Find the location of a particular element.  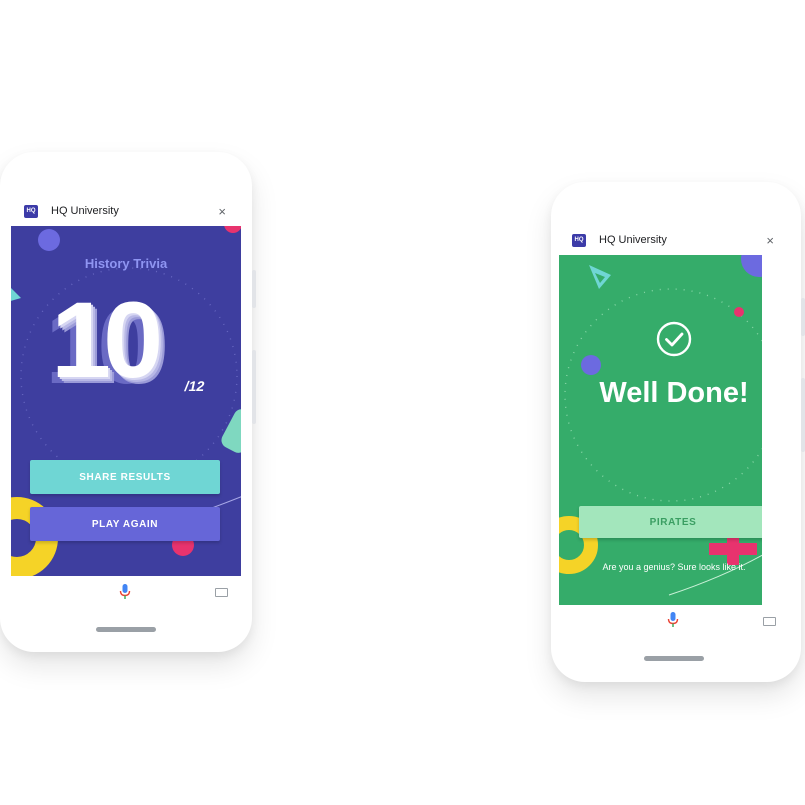

left-phone-side-button-lower is located at coordinates (254, 387).